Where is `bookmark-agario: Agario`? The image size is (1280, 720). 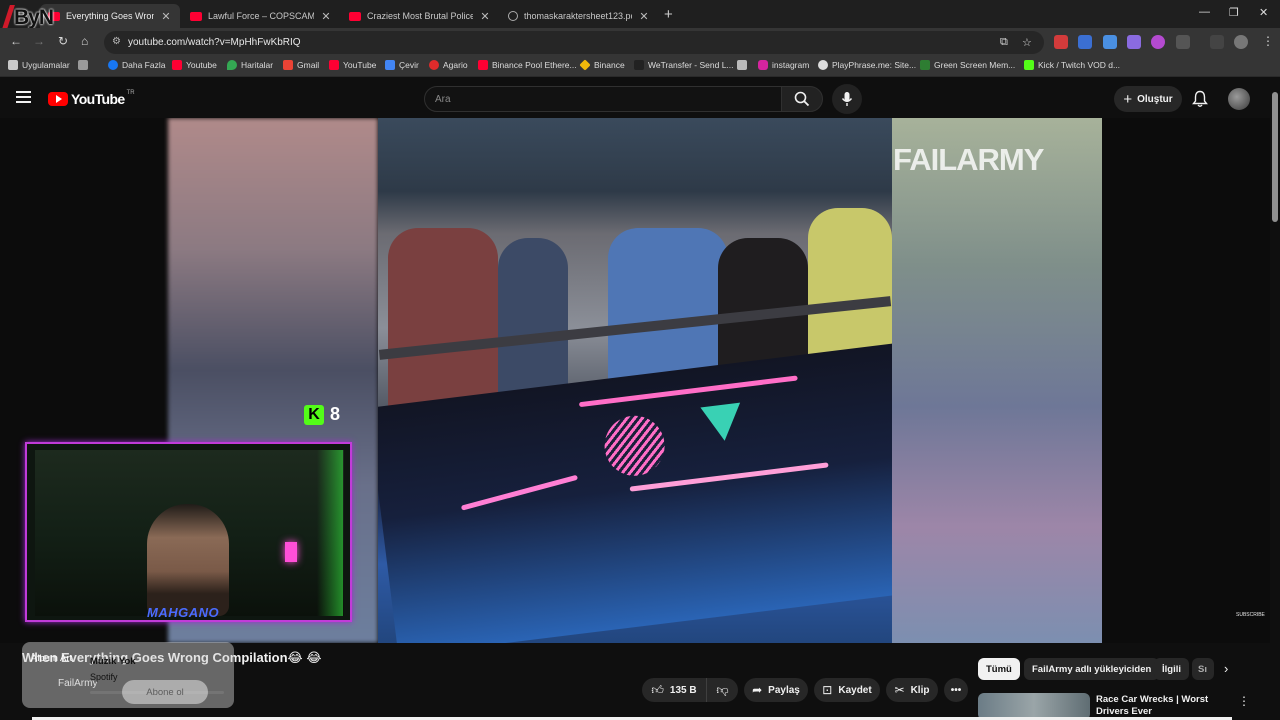
bookmark-agario: Agario is located at coordinates (448, 65).